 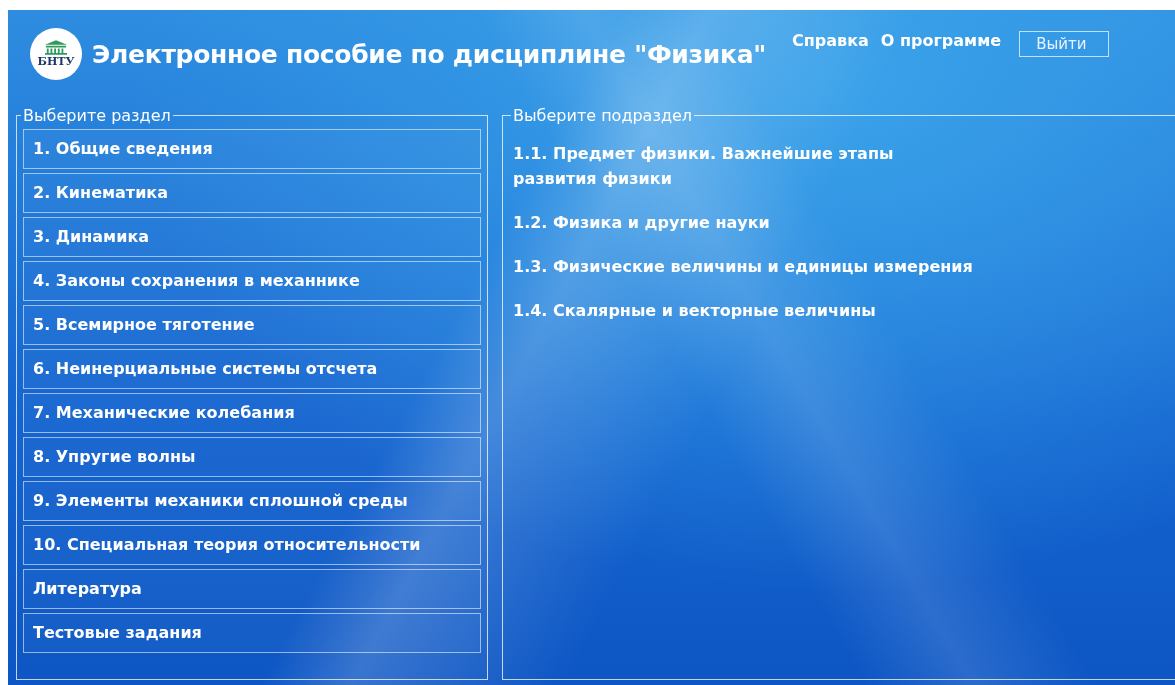 What do you see at coordinates (743, 166) in the screenshot?
I see `subsection-link: 1.1. Предмет физики. Важнейшие этапы развития физики` at bounding box center [743, 166].